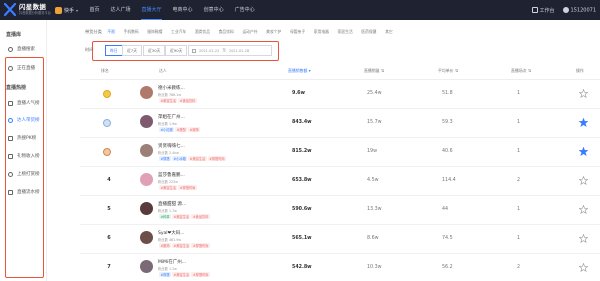 The width and height of the screenshot is (600, 281). What do you see at coordinates (184, 217) in the screenshot?
I see `talent-tags: #种草 #美容生活 #食品饮料` at bounding box center [184, 217].